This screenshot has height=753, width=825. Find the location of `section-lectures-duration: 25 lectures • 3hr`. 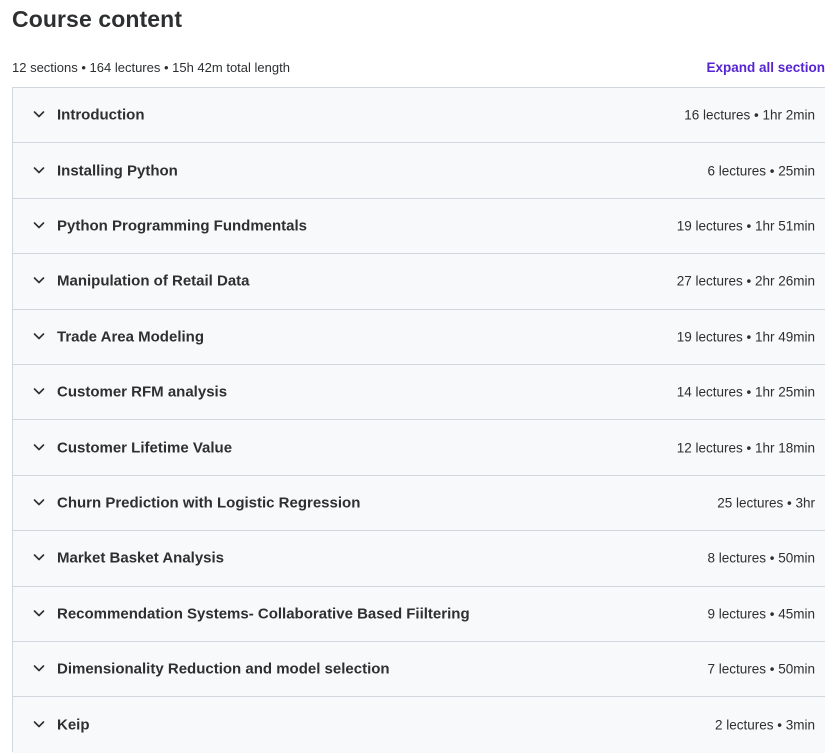

section-lectures-duration: 25 lectures • 3hr is located at coordinates (766, 503).